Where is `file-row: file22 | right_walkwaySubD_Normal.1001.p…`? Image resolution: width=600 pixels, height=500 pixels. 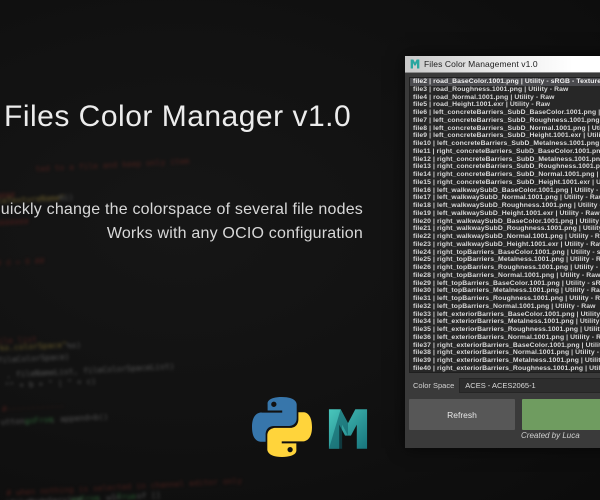
file-row: file22 | right_walkwaySubD_Normal.1001.p… is located at coordinates (505, 237).